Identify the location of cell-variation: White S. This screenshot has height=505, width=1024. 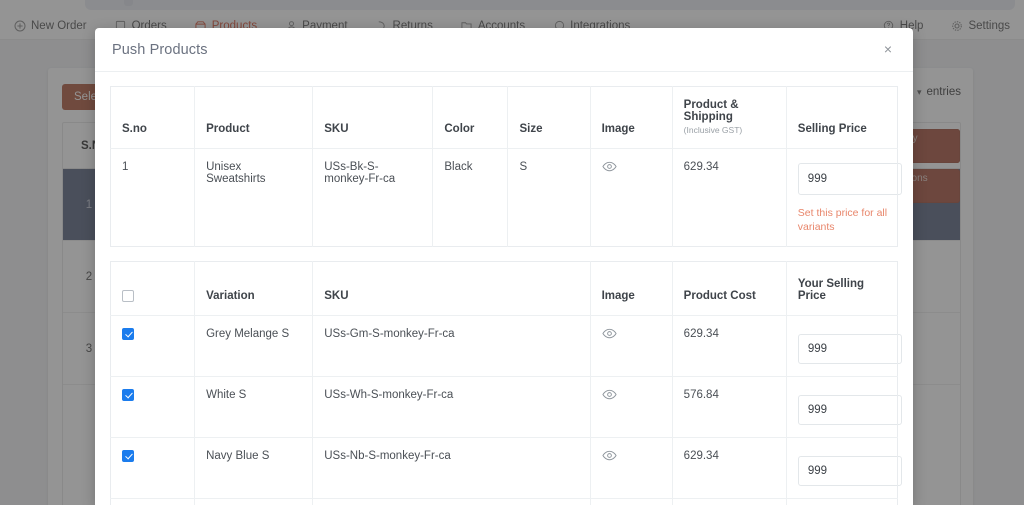
(254, 407).